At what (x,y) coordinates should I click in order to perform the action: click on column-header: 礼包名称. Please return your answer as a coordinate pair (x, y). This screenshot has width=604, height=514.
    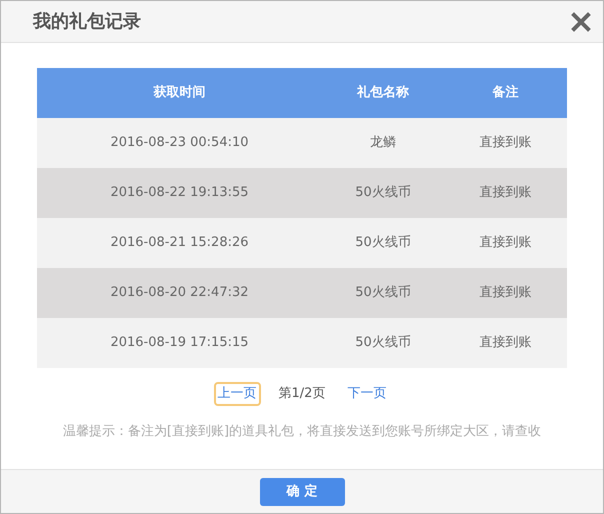
    Looking at the image, I should click on (383, 93).